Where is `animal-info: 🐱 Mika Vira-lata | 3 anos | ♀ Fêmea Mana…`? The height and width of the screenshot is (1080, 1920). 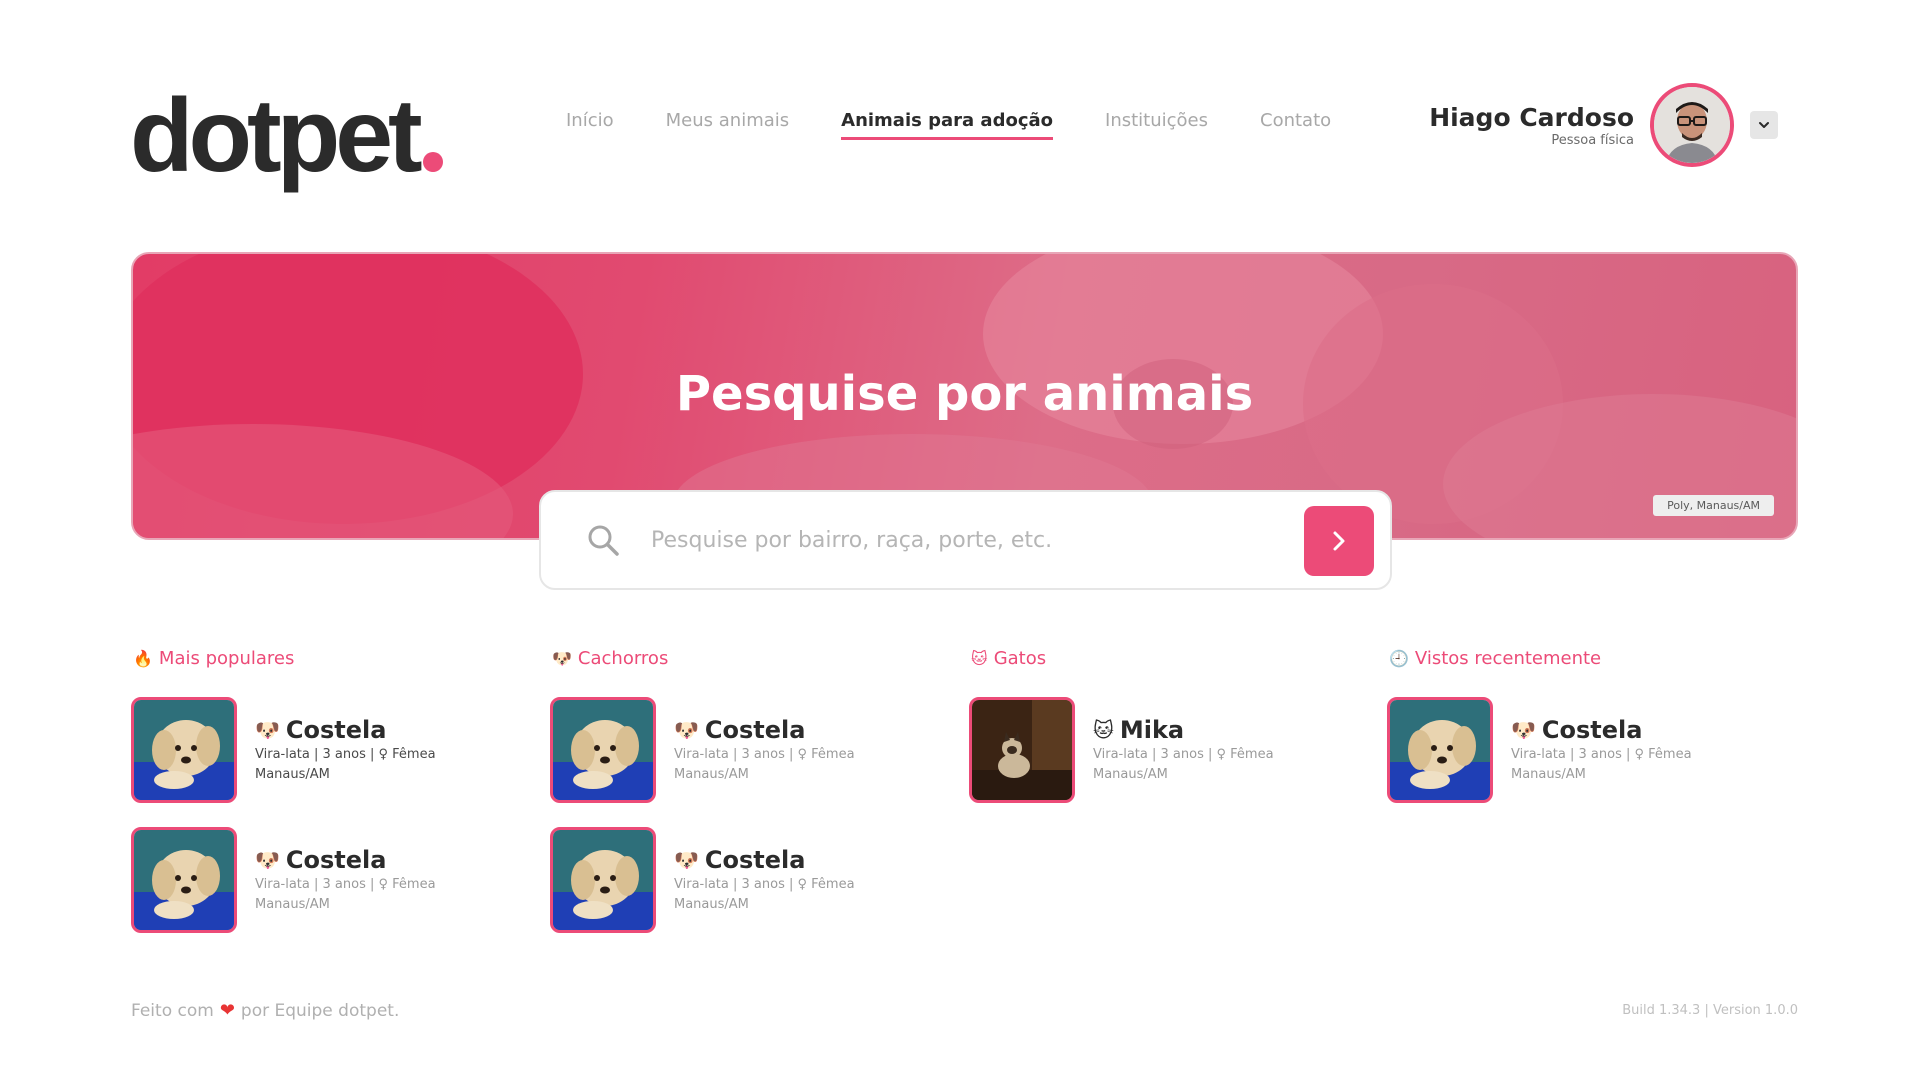 animal-info: 🐱 Mika Vira-lata | 3 anos | ♀ Fêmea Mana… is located at coordinates (1183, 750).